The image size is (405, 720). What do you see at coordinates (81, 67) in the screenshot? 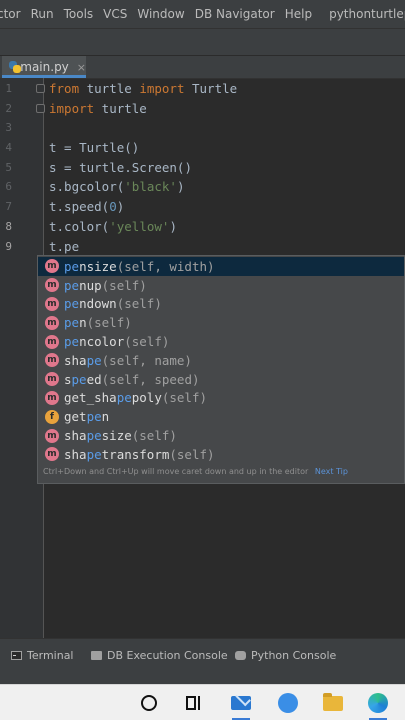
I see `close-icon: ×` at bounding box center [81, 67].